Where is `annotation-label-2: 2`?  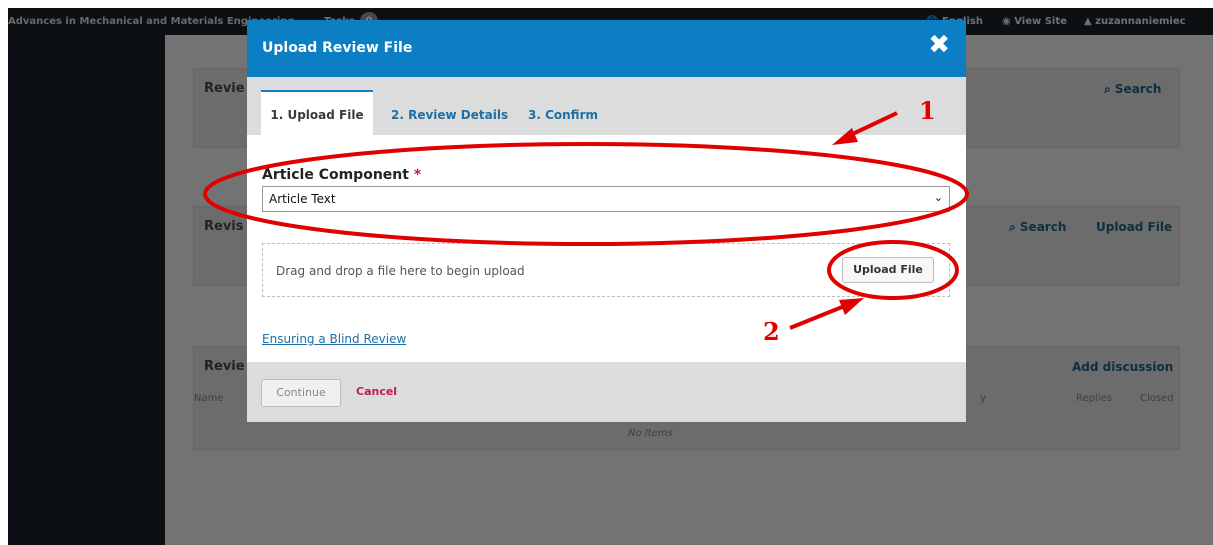 annotation-label-2: 2 is located at coordinates (771, 331).